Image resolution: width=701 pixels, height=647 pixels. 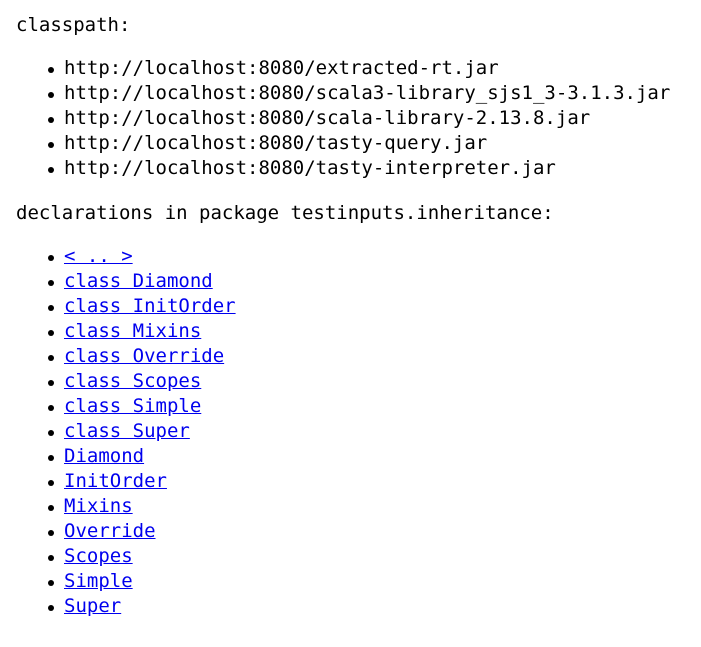 What do you see at coordinates (366, 68) in the screenshot?
I see `classpath-item: http://localhost:8080/extracted-rt.jar` at bounding box center [366, 68].